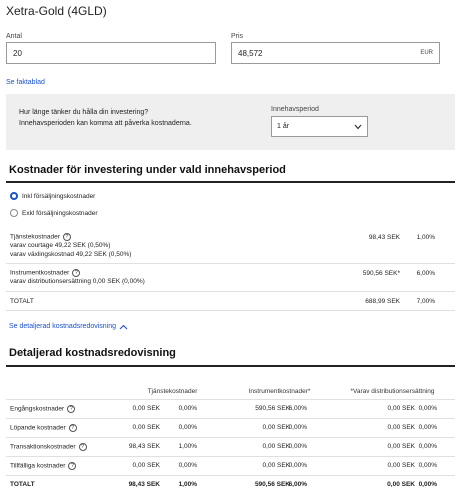 This screenshot has width=459, height=500. What do you see at coordinates (335, 53) in the screenshot?
I see `price-input: 48,572 EUR` at bounding box center [335, 53].